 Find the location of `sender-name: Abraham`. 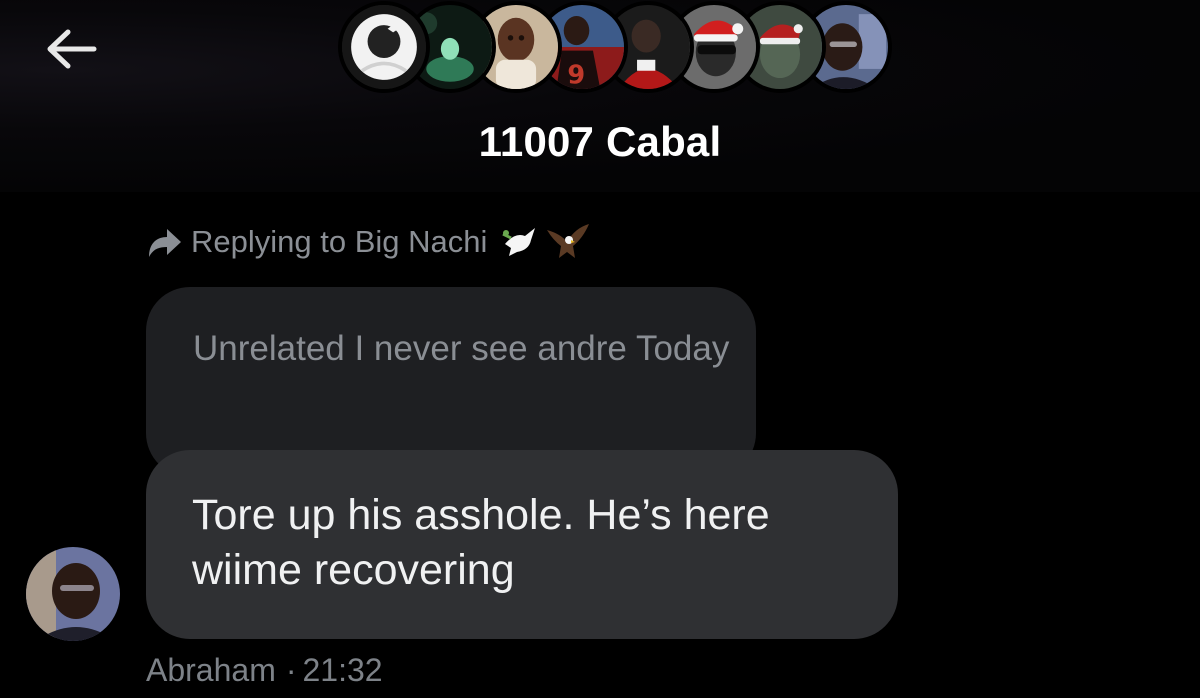

sender-name: Abraham is located at coordinates (211, 670).